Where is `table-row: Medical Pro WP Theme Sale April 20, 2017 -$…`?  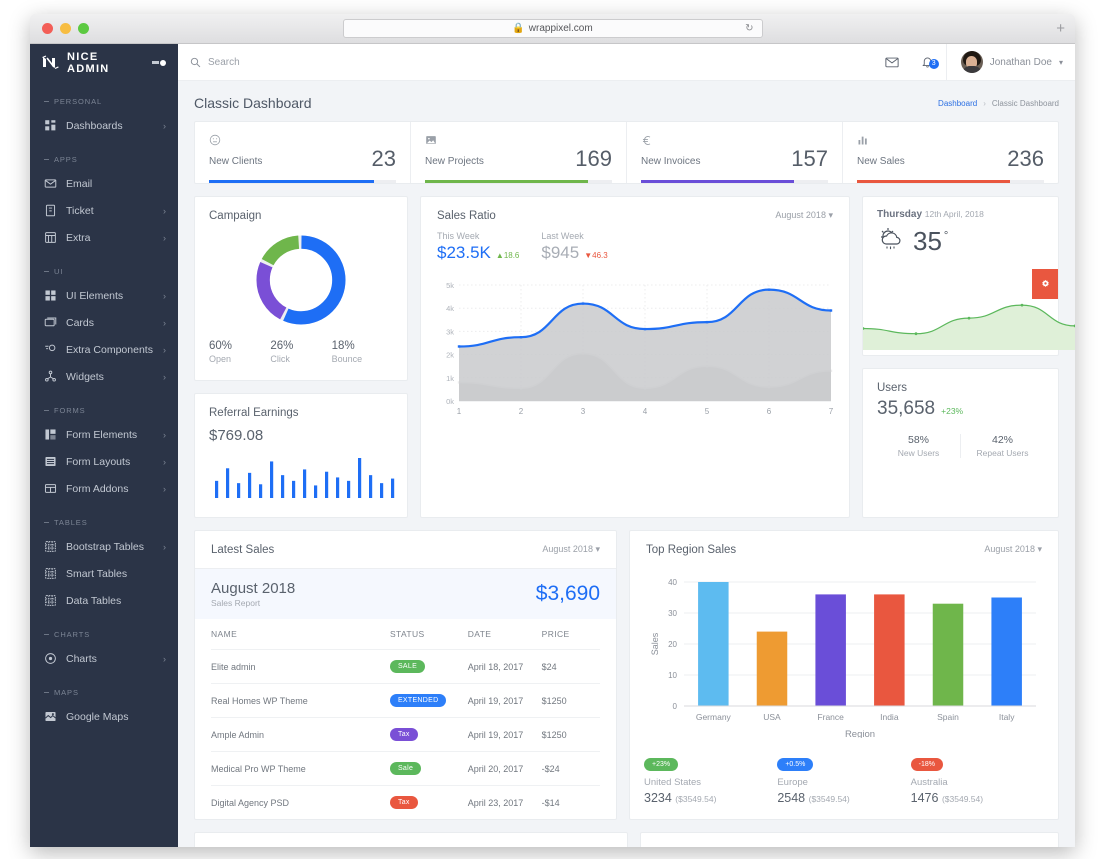
table-row: Medical Pro WP Theme Sale April 20, 2017 -$… is located at coordinates (405, 768).